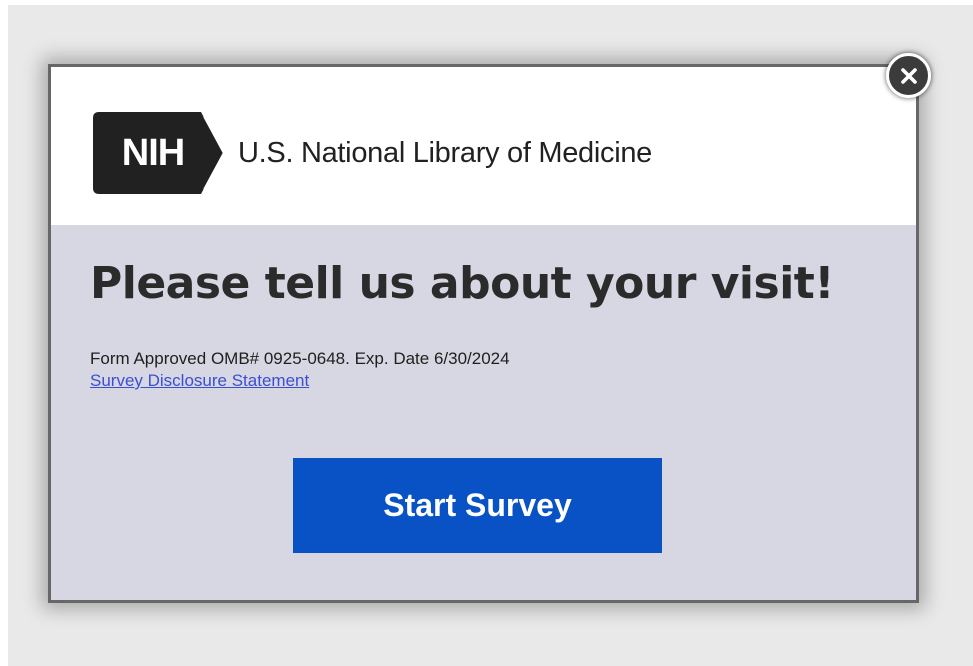 This screenshot has height=666, width=973. I want to click on close-icon, so click(908, 75).